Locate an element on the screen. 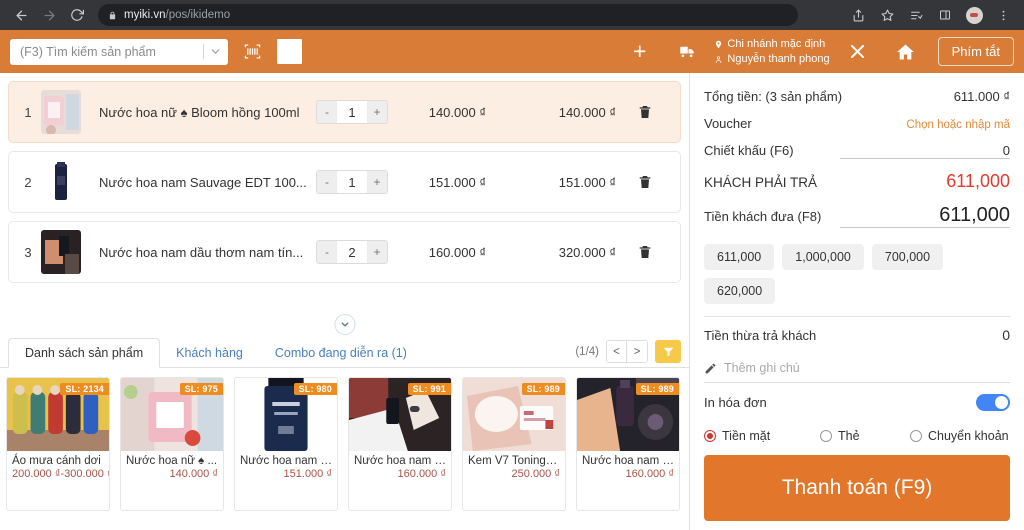 Image resolution: width=1024 pixels, height=530 pixels. voucher-label: Voucher is located at coordinates (728, 123).